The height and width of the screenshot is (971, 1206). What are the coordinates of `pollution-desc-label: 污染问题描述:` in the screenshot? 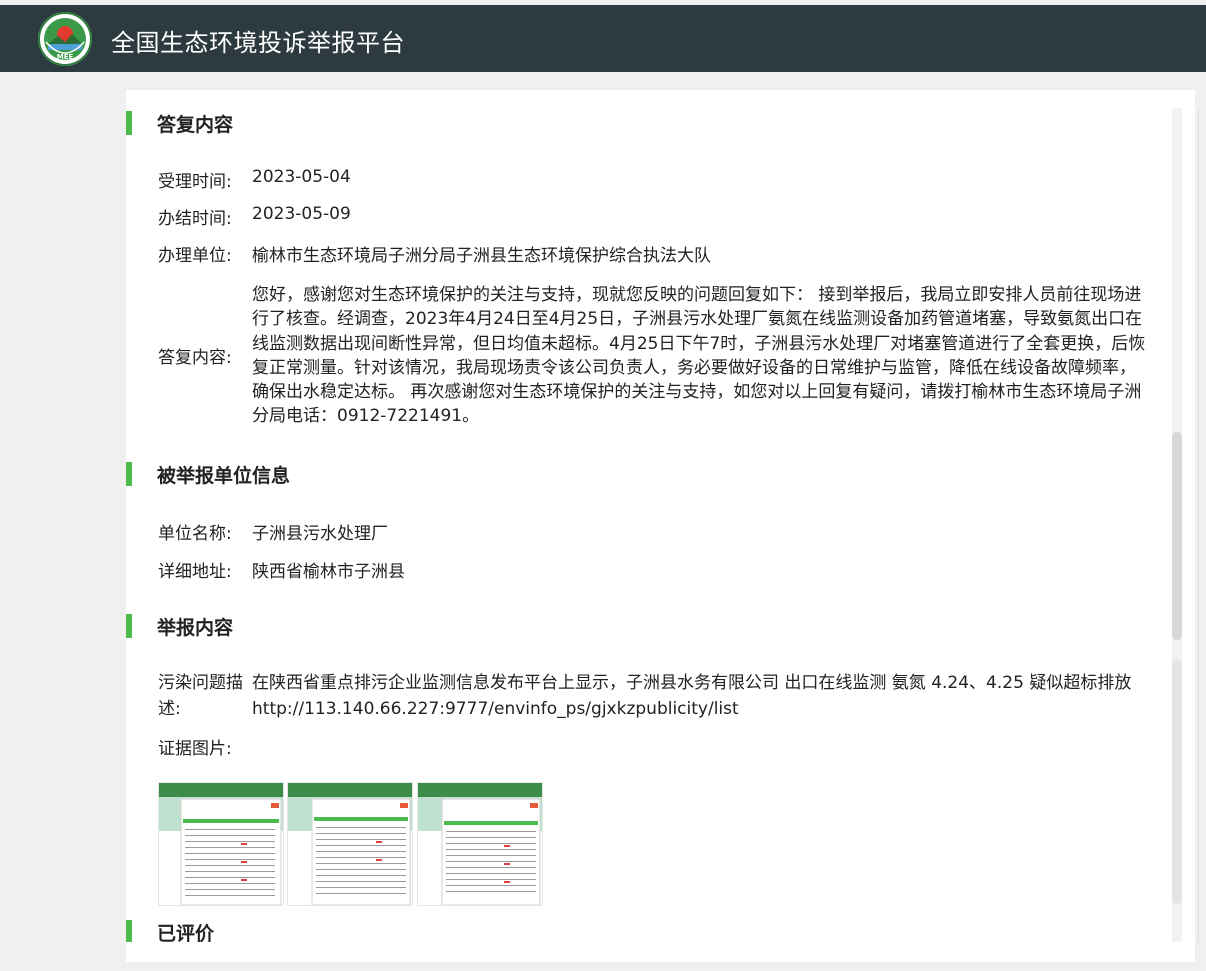 It's located at (200, 696).